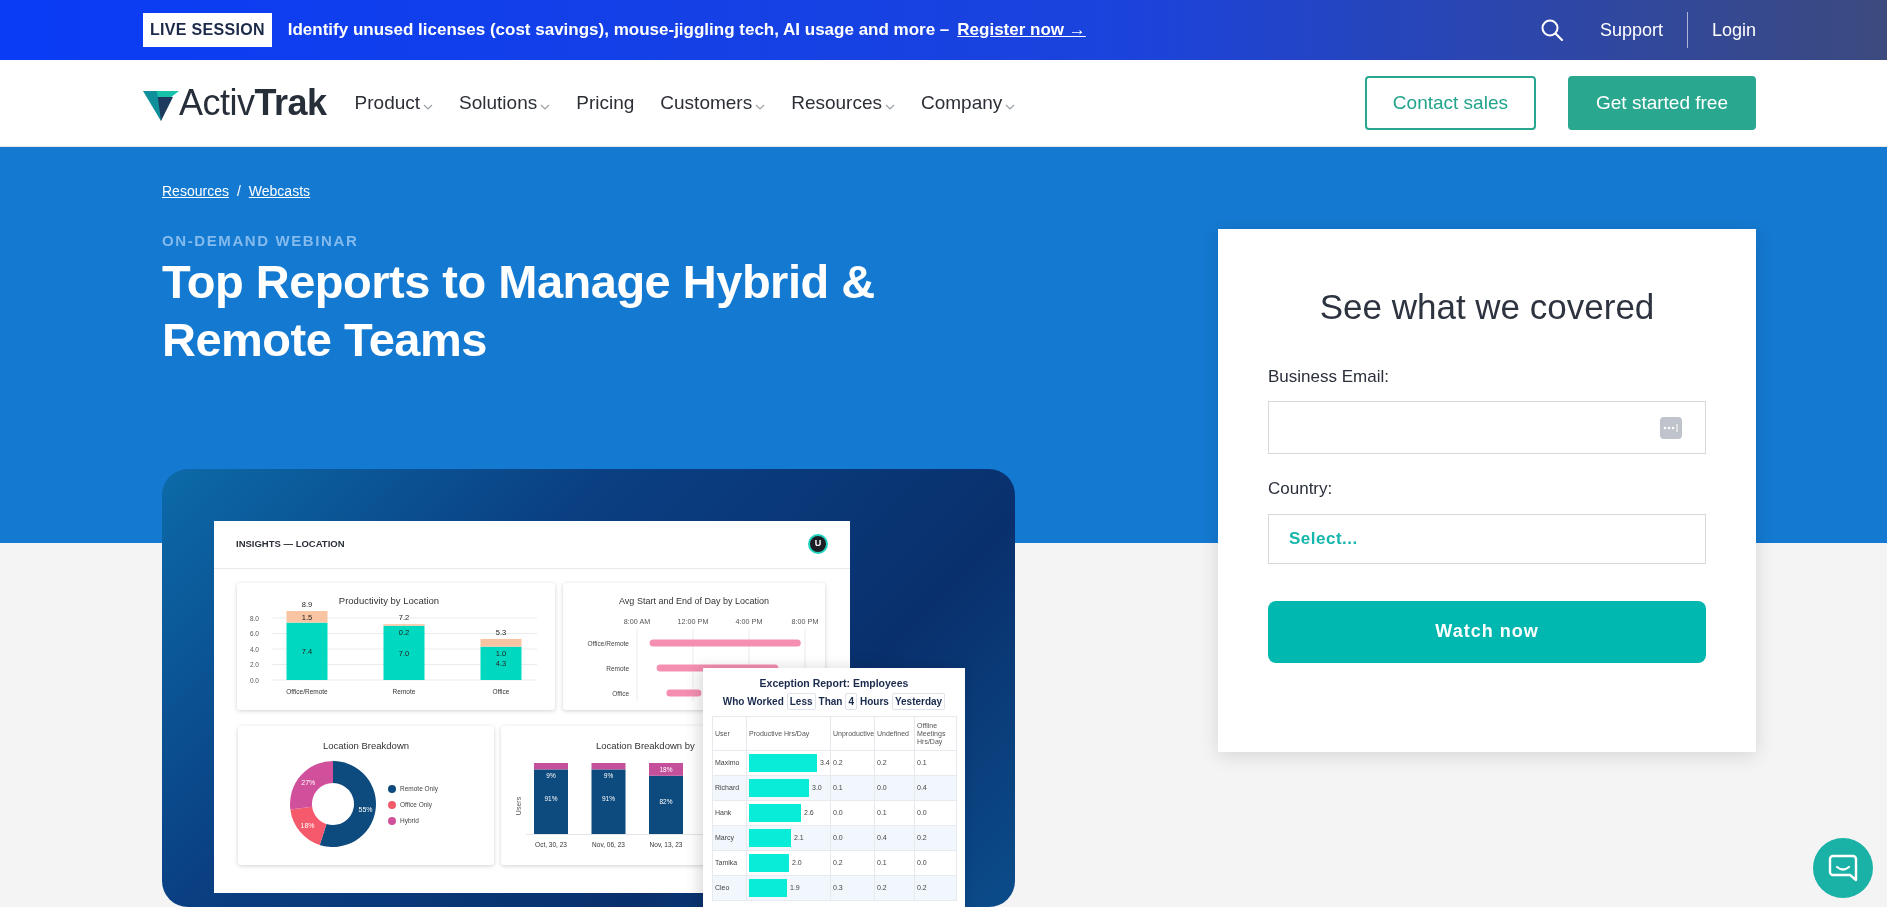 Image resolution: width=1887 pixels, height=907 pixels. I want to click on nav-link: Company, so click(968, 103).